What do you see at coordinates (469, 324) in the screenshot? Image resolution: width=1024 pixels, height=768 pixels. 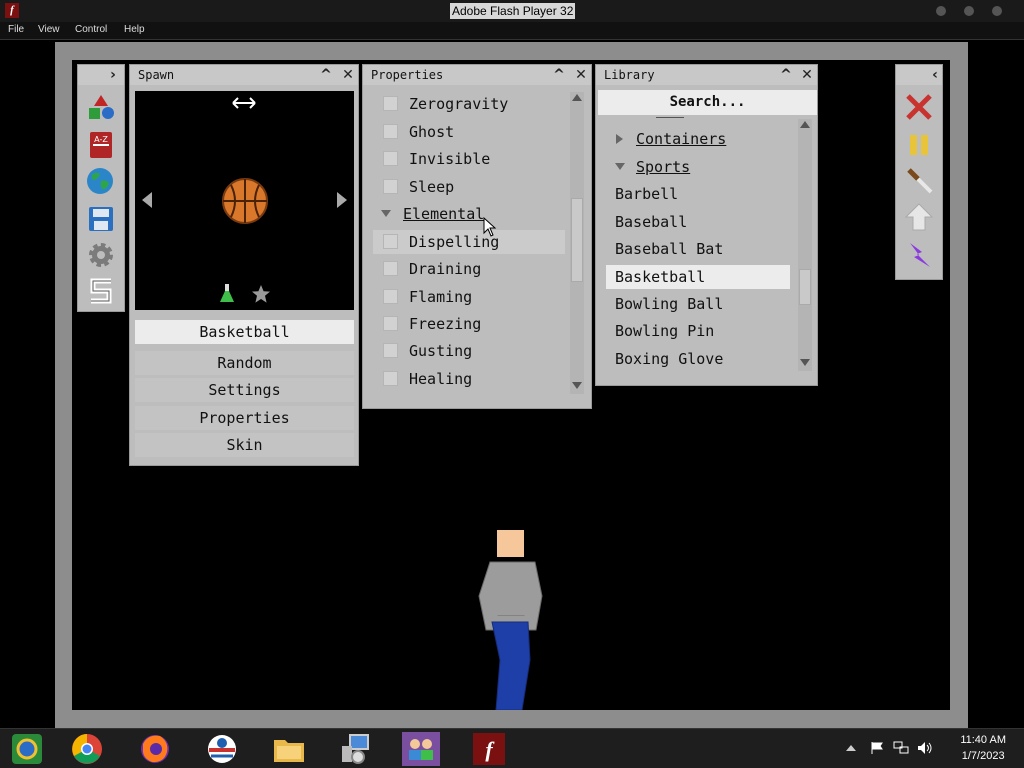 I see `property-freezing: Freezing` at bounding box center [469, 324].